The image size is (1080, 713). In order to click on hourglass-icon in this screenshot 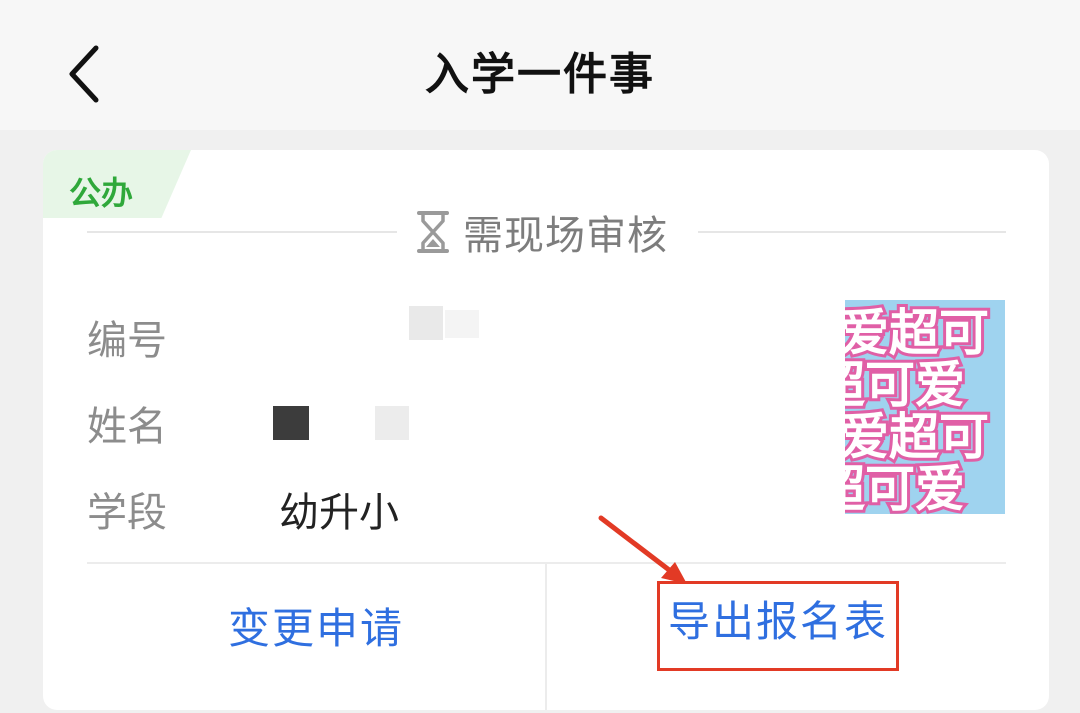, I will do `click(433, 232)`.